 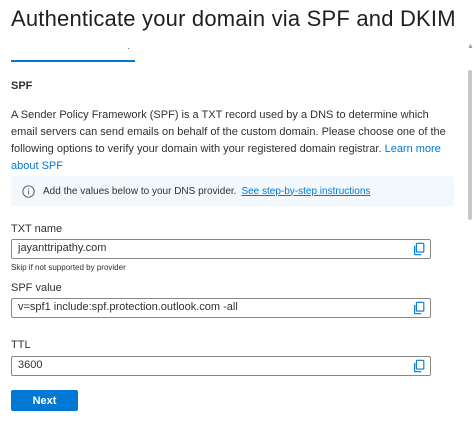 What do you see at coordinates (237, 399) in the screenshot?
I see `dialog-footer: Next` at bounding box center [237, 399].